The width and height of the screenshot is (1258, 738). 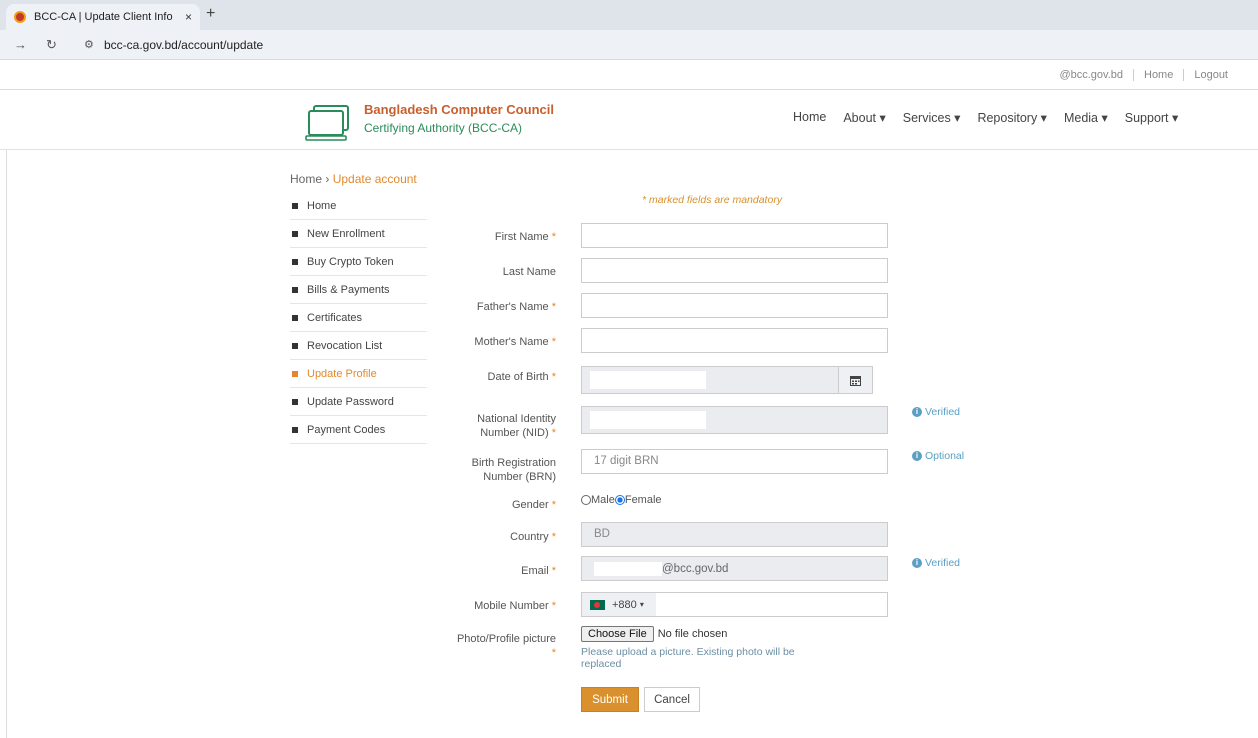 What do you see at coordinates (20, 17) in the screenshot?
I see `site-favicon-icon` at bounding box center [20, 17].